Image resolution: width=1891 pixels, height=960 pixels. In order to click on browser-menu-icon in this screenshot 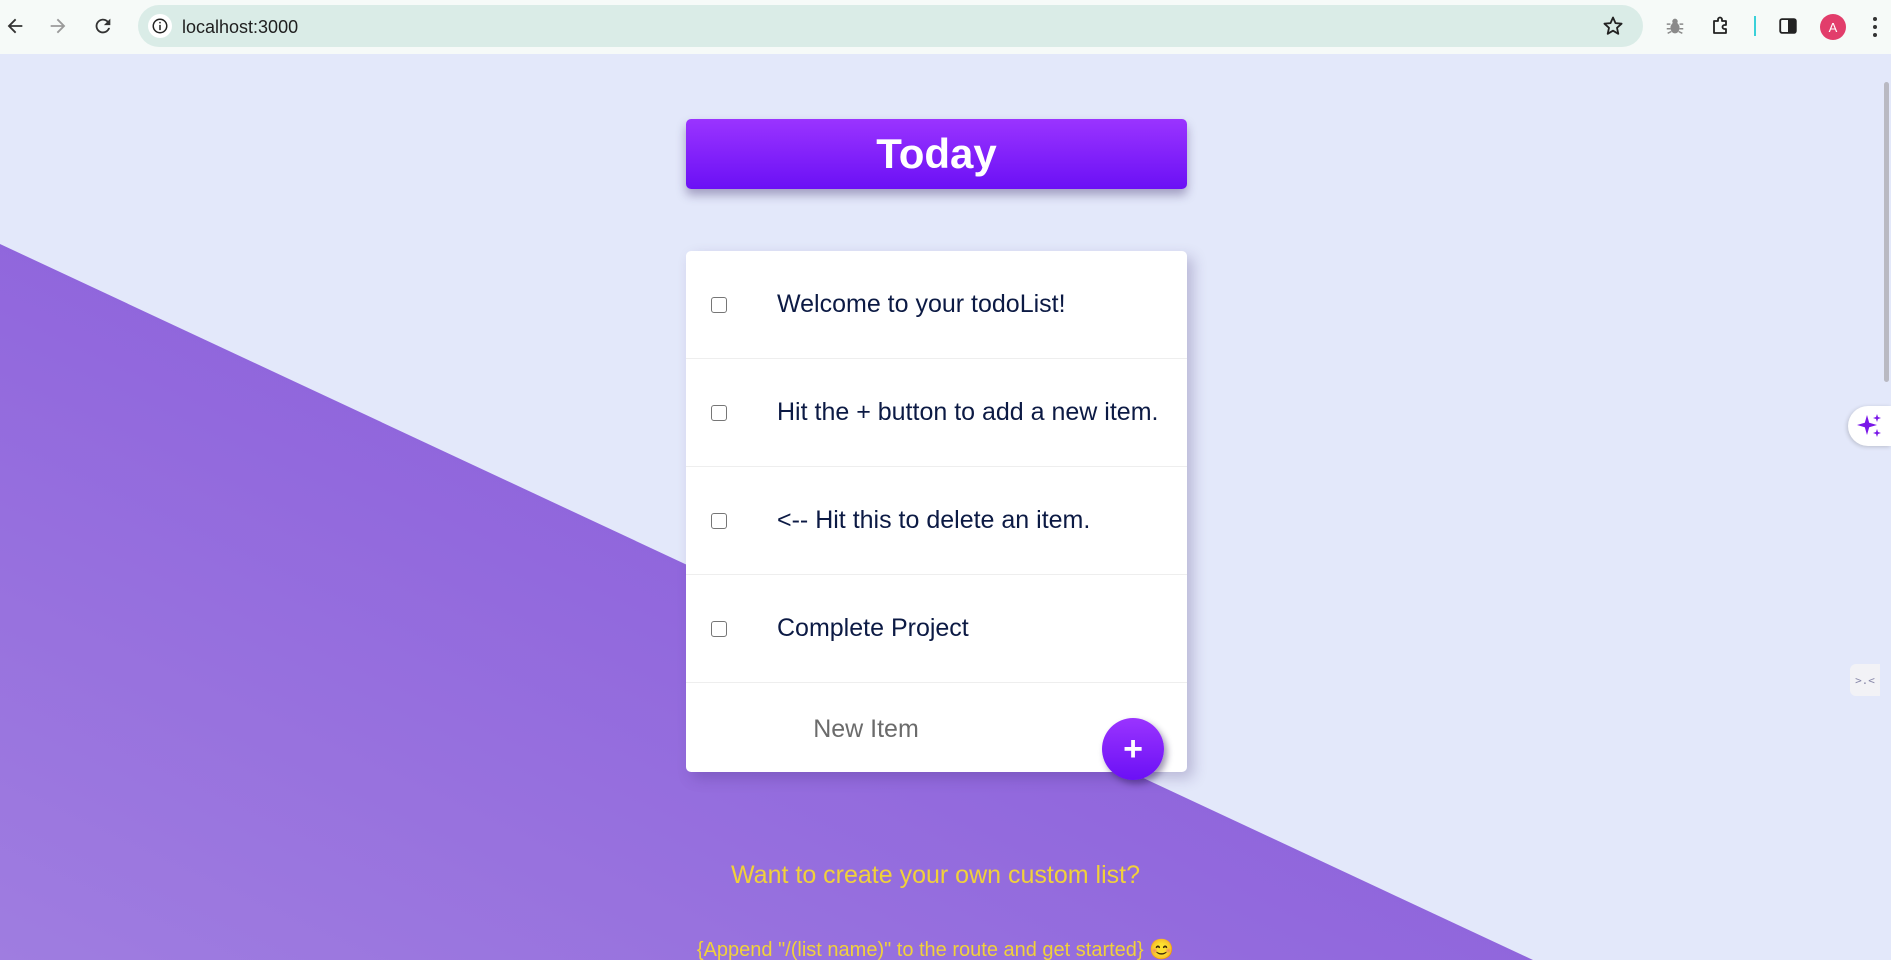, I will do `click(1875, 27)`.